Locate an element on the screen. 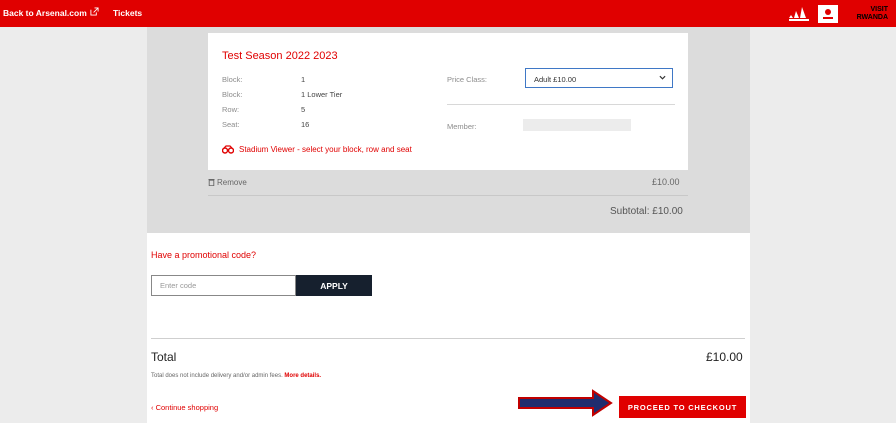 The image size is (896, 423). remove-ticket-button: Remove is located at coordinates (232, 182).